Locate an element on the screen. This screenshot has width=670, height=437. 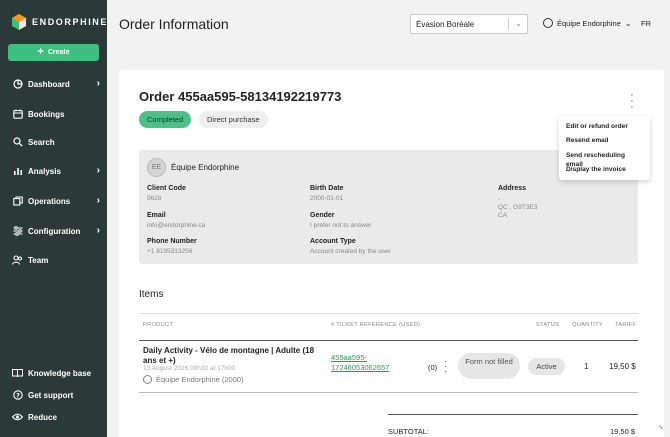
sidebar-item-operations: Operations › is located at coordinates (56, 201).